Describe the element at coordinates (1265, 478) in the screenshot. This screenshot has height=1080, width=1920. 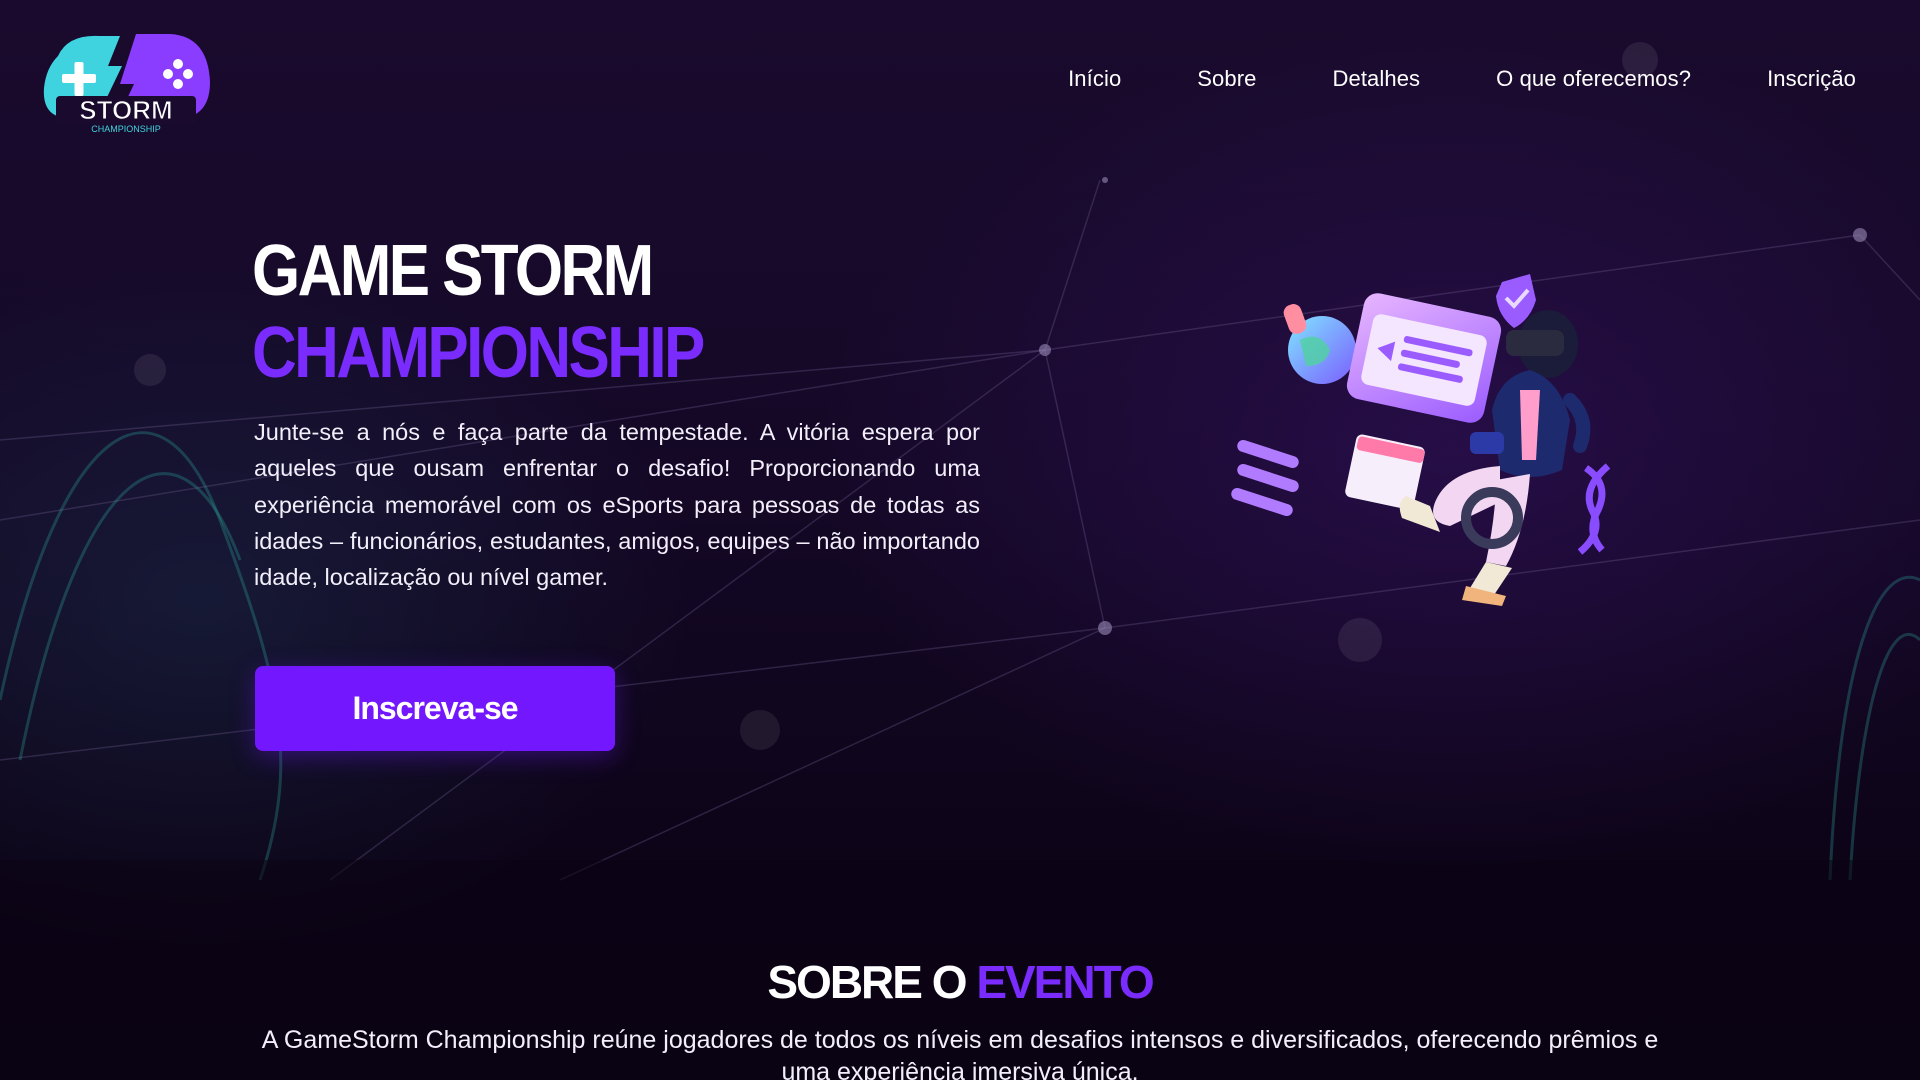
I see `sliders-icon` at that location.